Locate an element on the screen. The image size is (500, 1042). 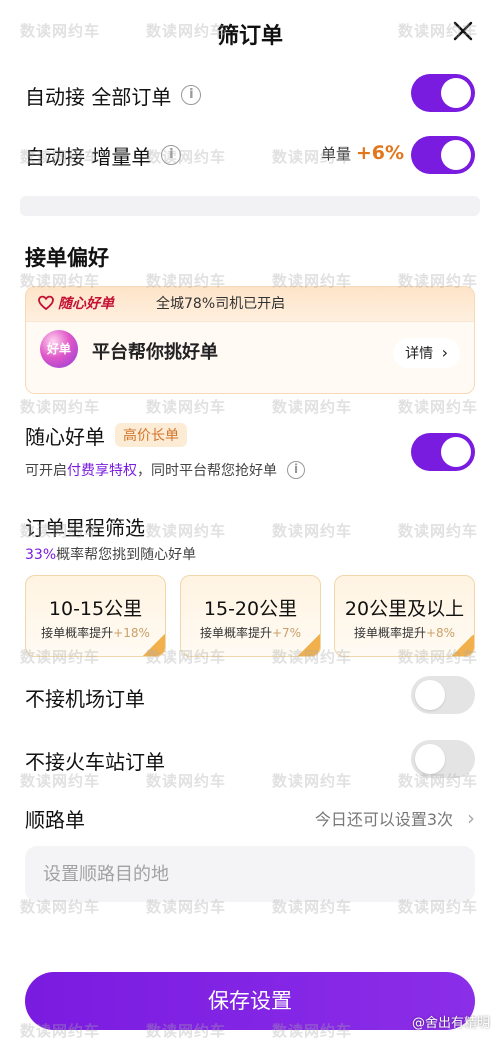
header: 筛订单 is located at coordinates (250, 35).